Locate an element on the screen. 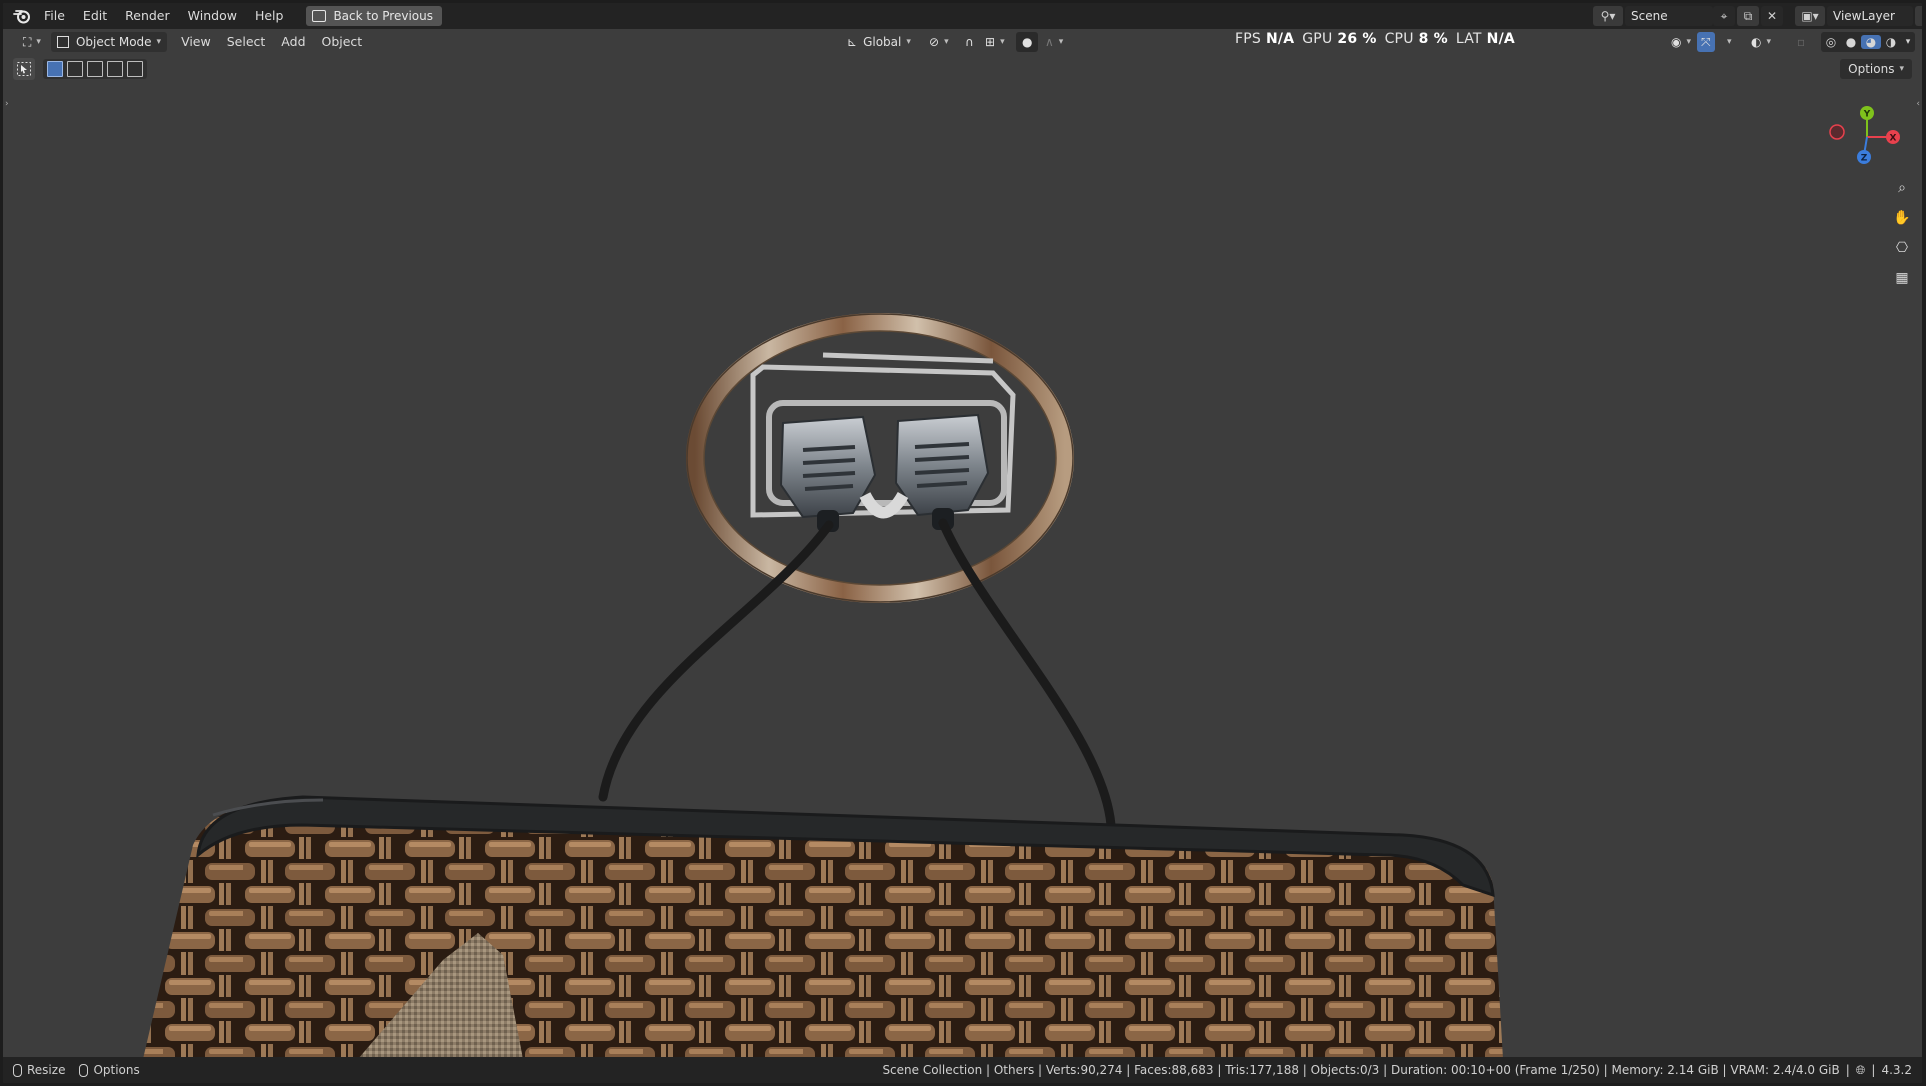 This screenshot has height=1086, width=1926. mode-dropdown: Object Mode ▾ is located at coordinates (109, 42).